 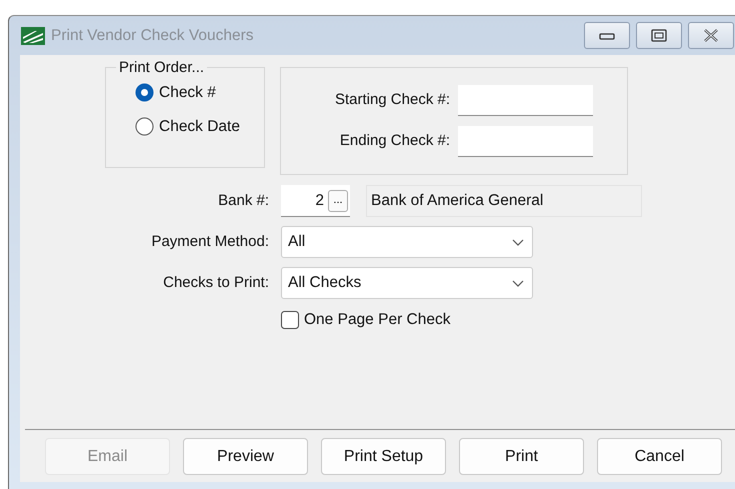 What do you see at coordinates (504, 201) in the screenshot?
I see `bank-name-field: Bank of America General` at bounding box center [504, 201].